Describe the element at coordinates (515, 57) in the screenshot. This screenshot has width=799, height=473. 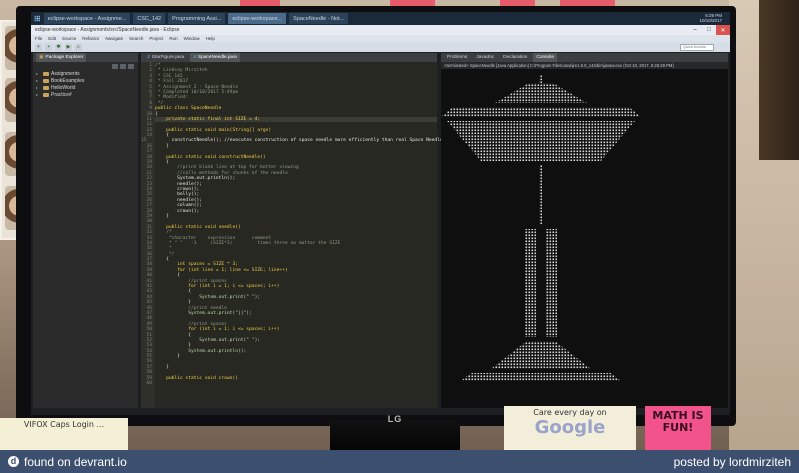
I see `tab-declaration: Declaration` at that location.